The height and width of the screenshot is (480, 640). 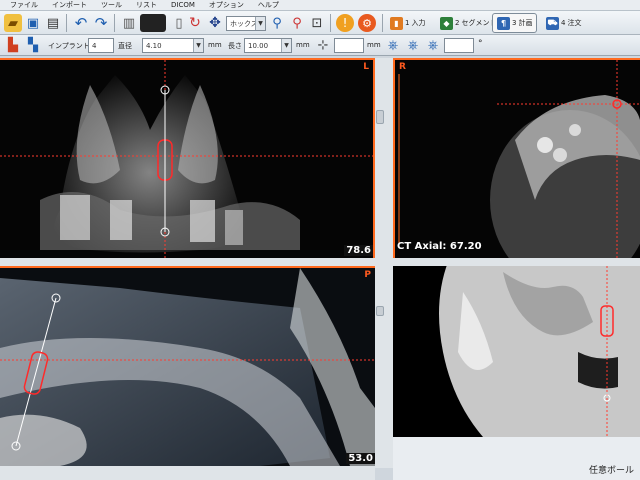 What do you see at coordinates (611, 471) in the screenshot?
I see `status-text: 任意ボール` at bounding box center [611, 471].